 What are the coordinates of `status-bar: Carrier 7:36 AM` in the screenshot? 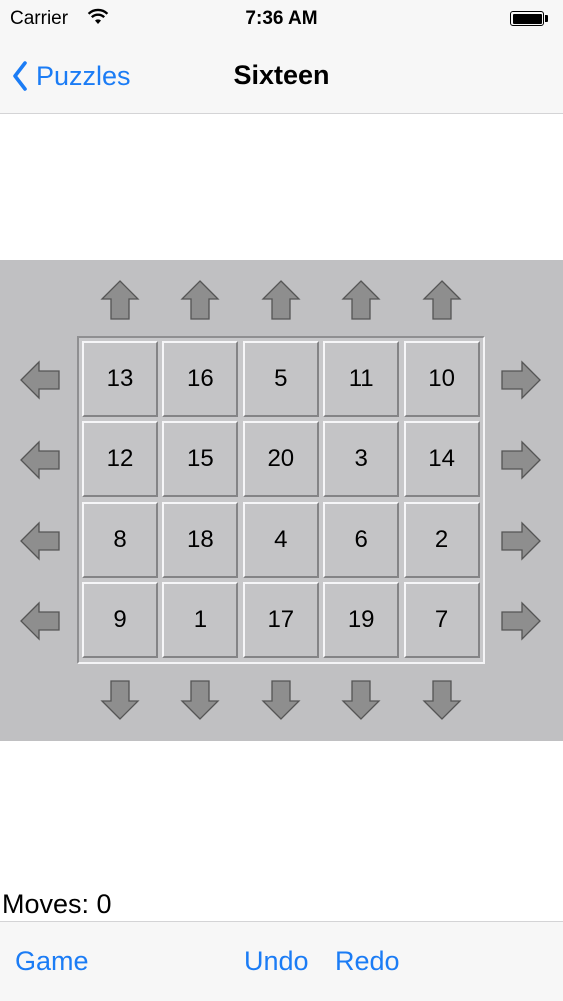 It's located at (281, 20).